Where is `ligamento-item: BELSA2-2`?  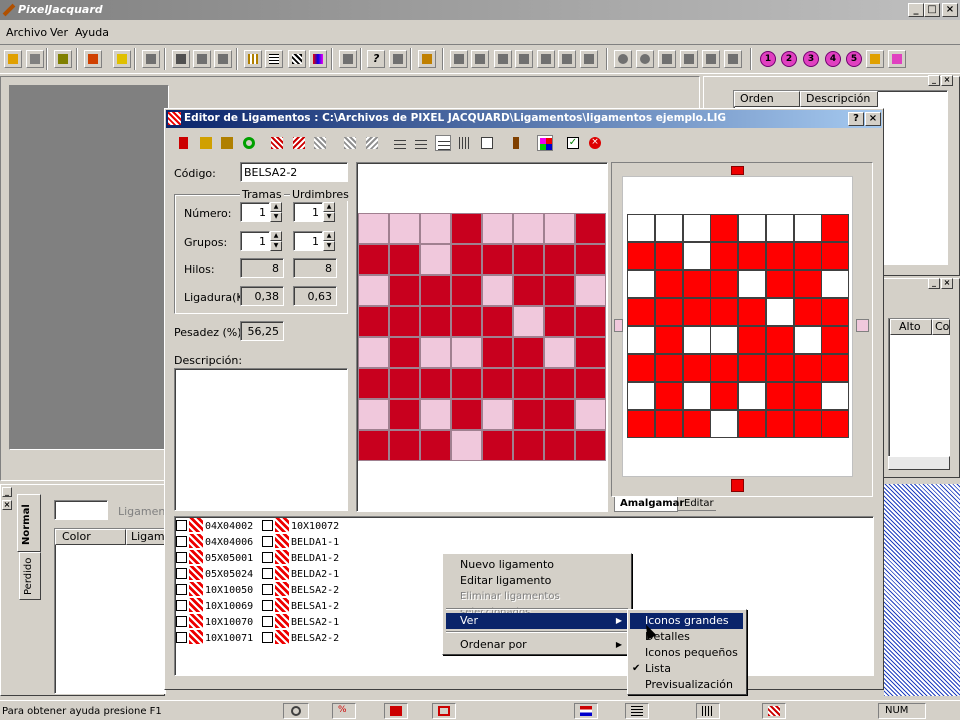 ligamento-item: BELSA2-2 is located at coordinates (300, 590).